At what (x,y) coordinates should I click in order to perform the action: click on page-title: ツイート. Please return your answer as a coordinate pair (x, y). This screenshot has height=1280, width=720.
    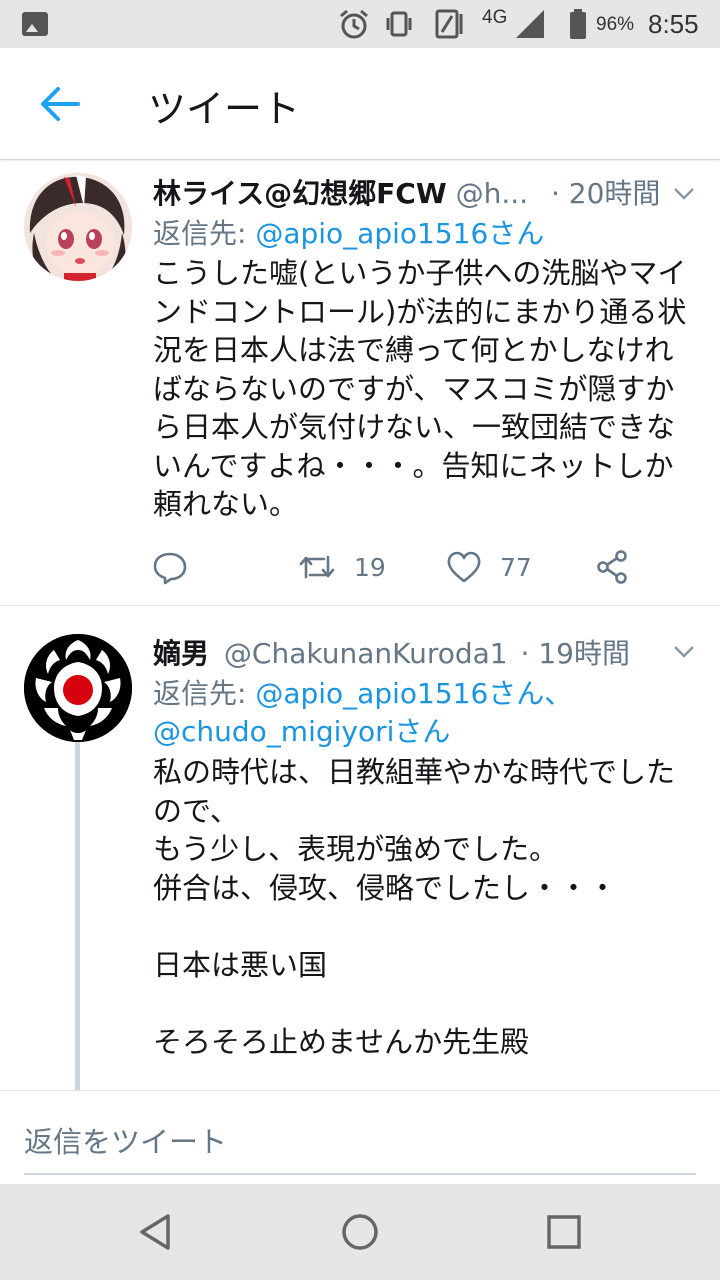
    Looking at the image, I should click on (224, 109).